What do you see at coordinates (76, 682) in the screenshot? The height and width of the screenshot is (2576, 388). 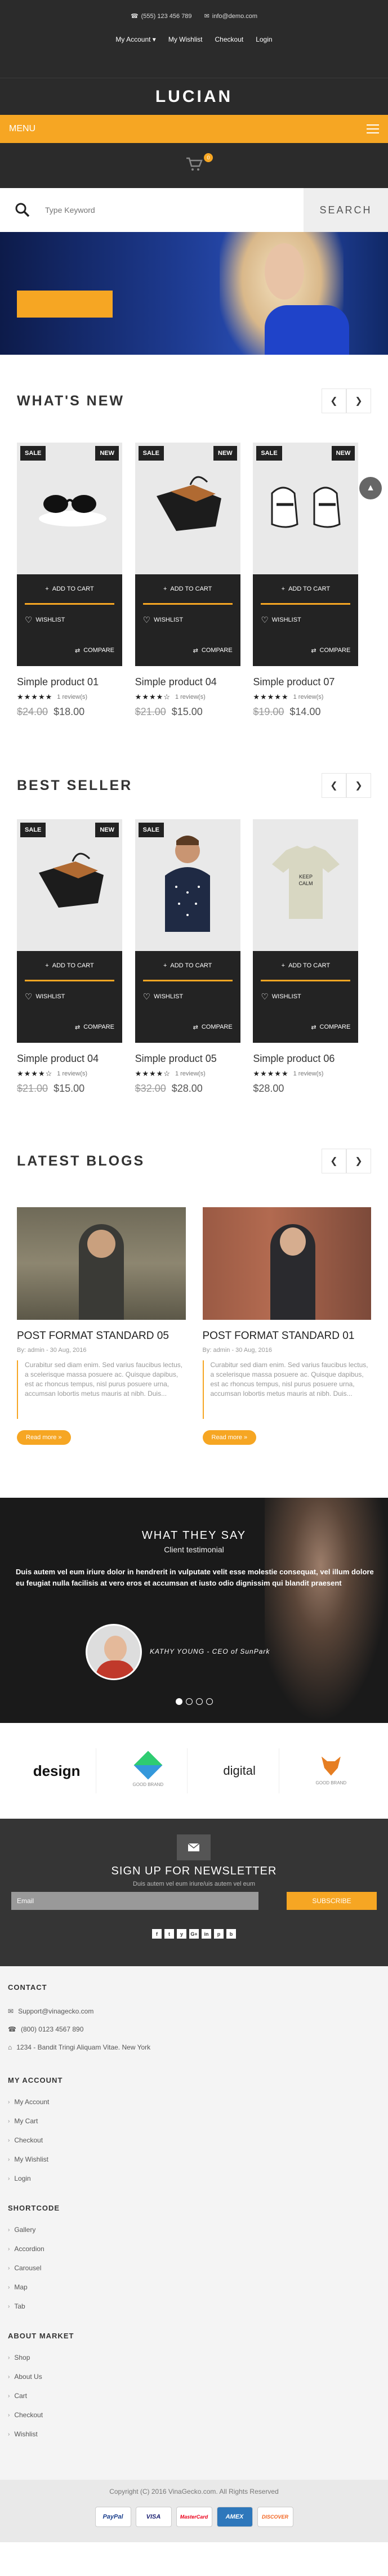 I see `product-name: Simple product 01` at bounding box center [76, 682].